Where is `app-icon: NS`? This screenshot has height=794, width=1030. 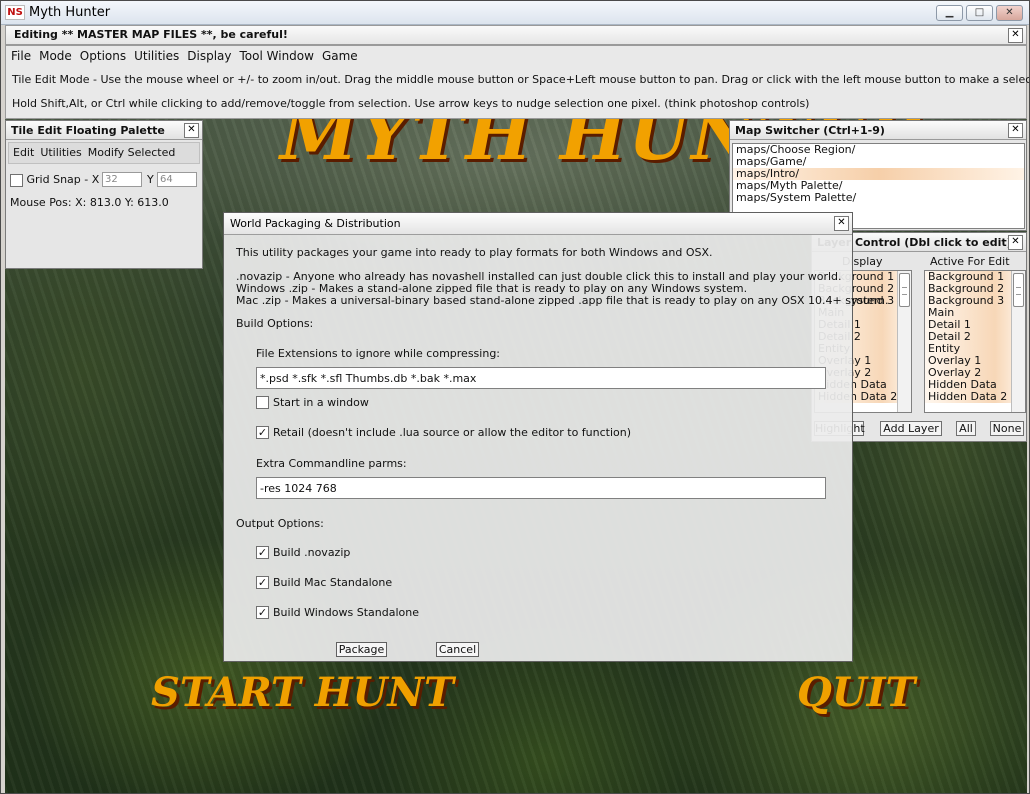
app-icon: NS is located at coordinates (15, 12).